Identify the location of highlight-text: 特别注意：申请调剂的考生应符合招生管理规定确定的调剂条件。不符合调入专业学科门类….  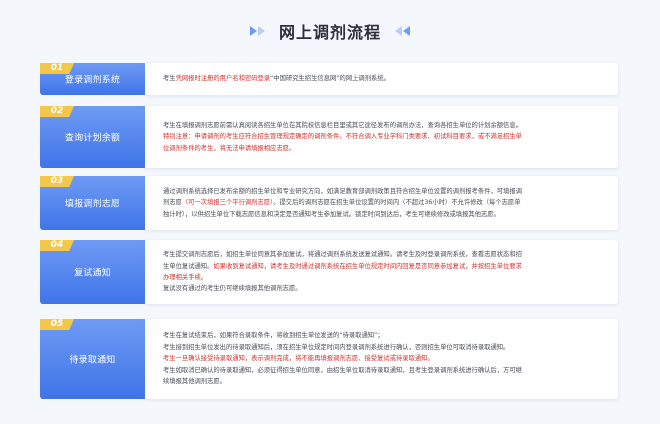
(342, 137).